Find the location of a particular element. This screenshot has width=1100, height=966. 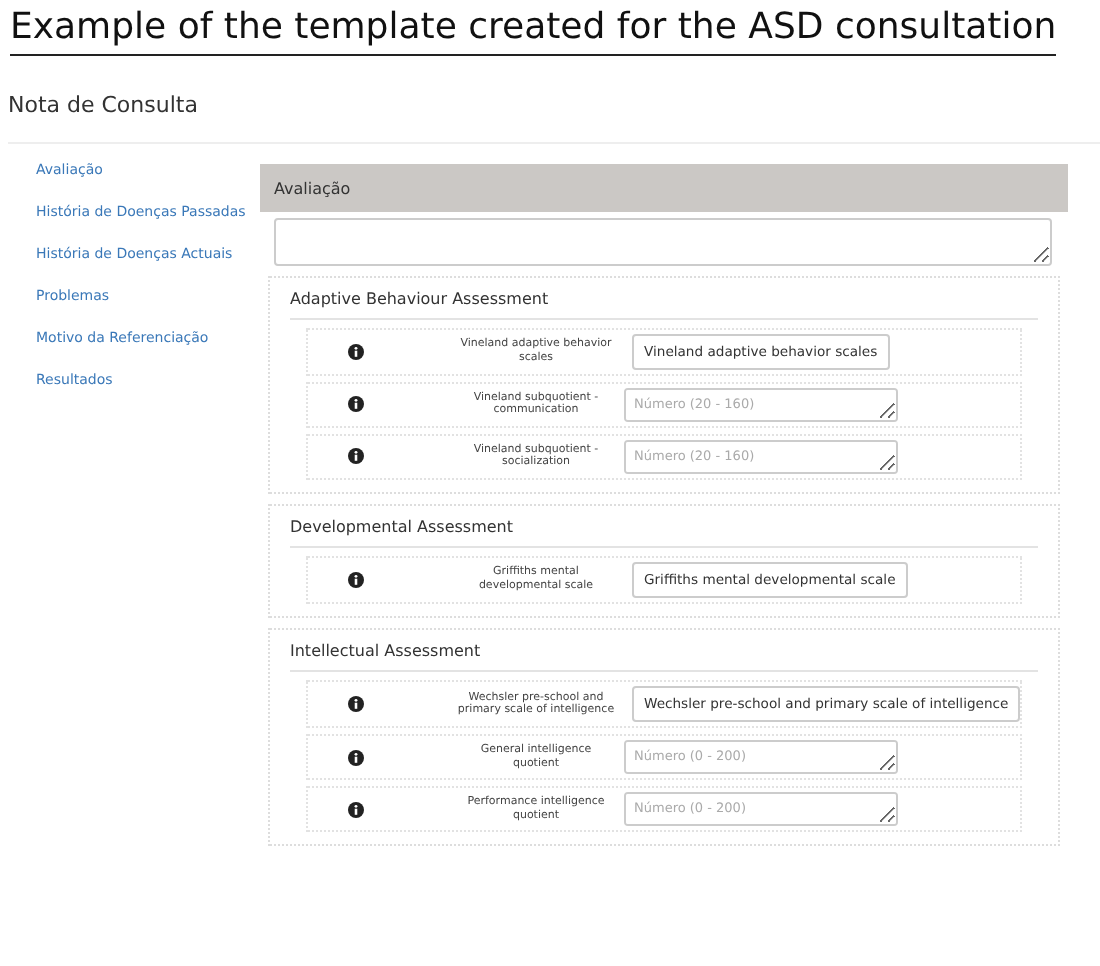

section-heading: Intellectual Assessment is located at coordinates (664, 655).